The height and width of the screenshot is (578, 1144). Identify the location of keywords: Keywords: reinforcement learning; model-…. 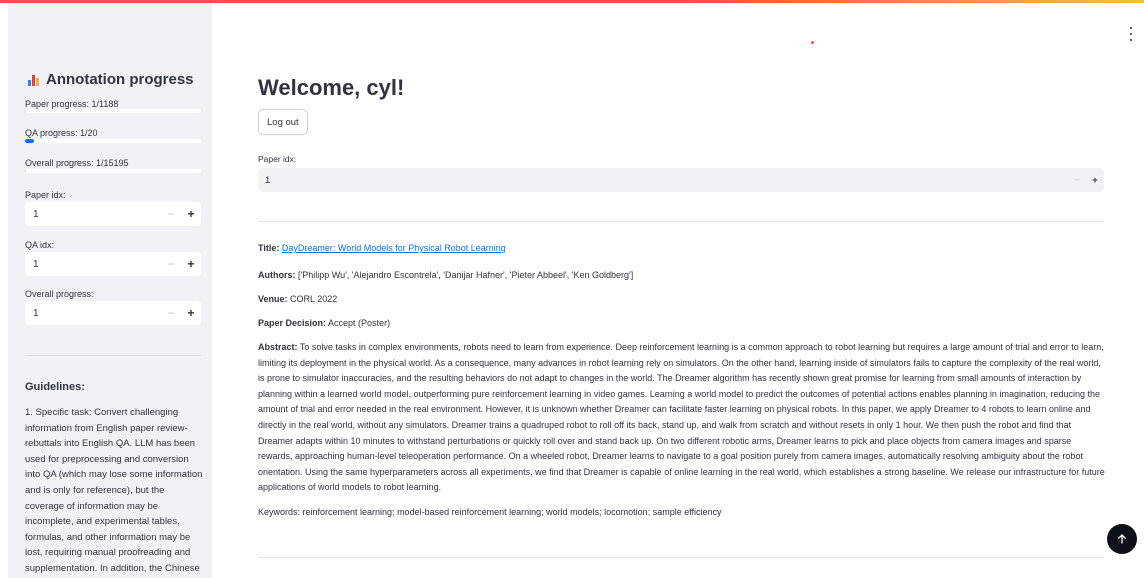
(490, 512).